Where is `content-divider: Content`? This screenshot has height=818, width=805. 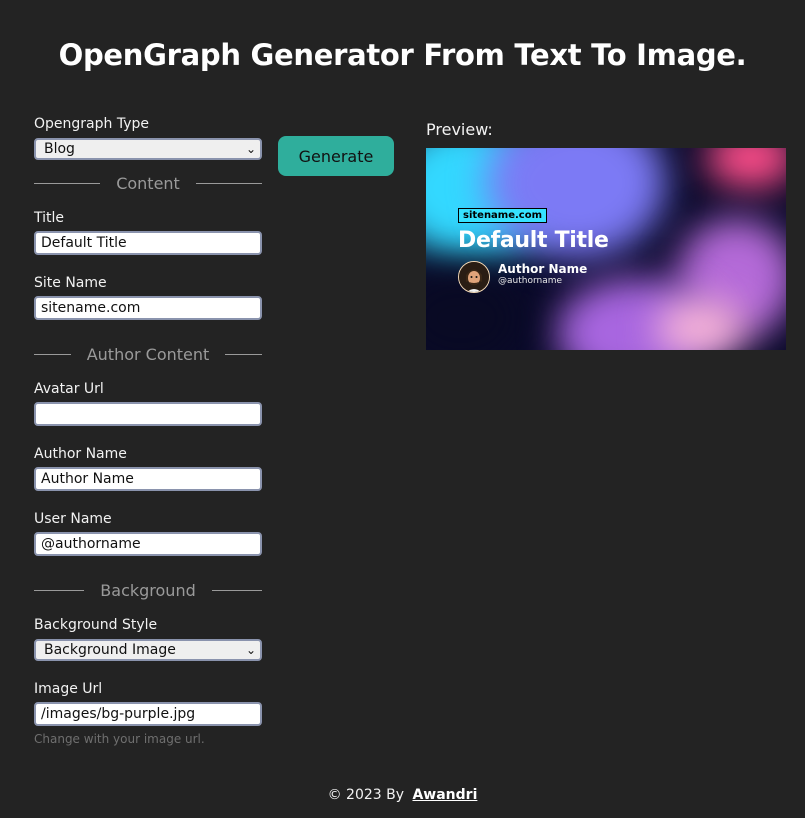
content-divider: Content is located at coordinates (148, 183).